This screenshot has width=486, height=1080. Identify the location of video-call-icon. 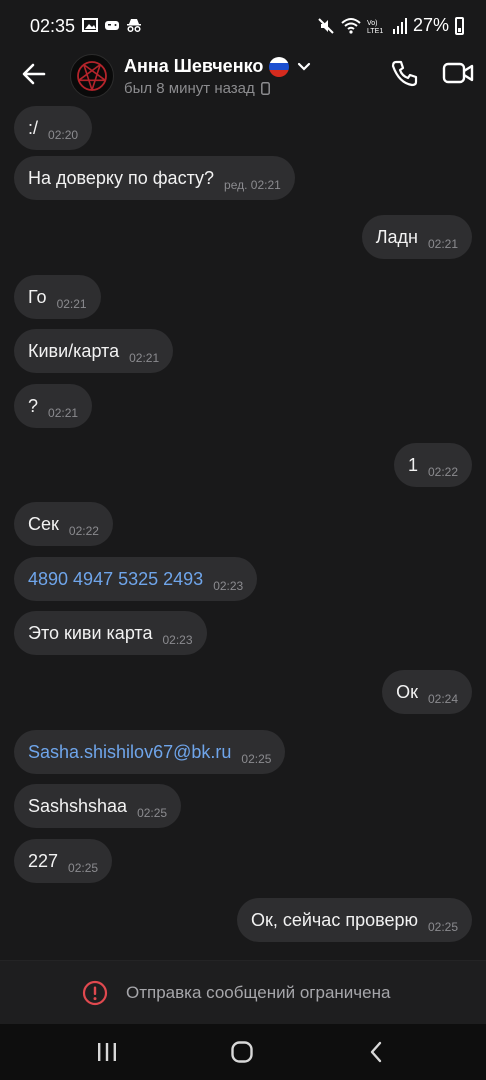
(458, 73).